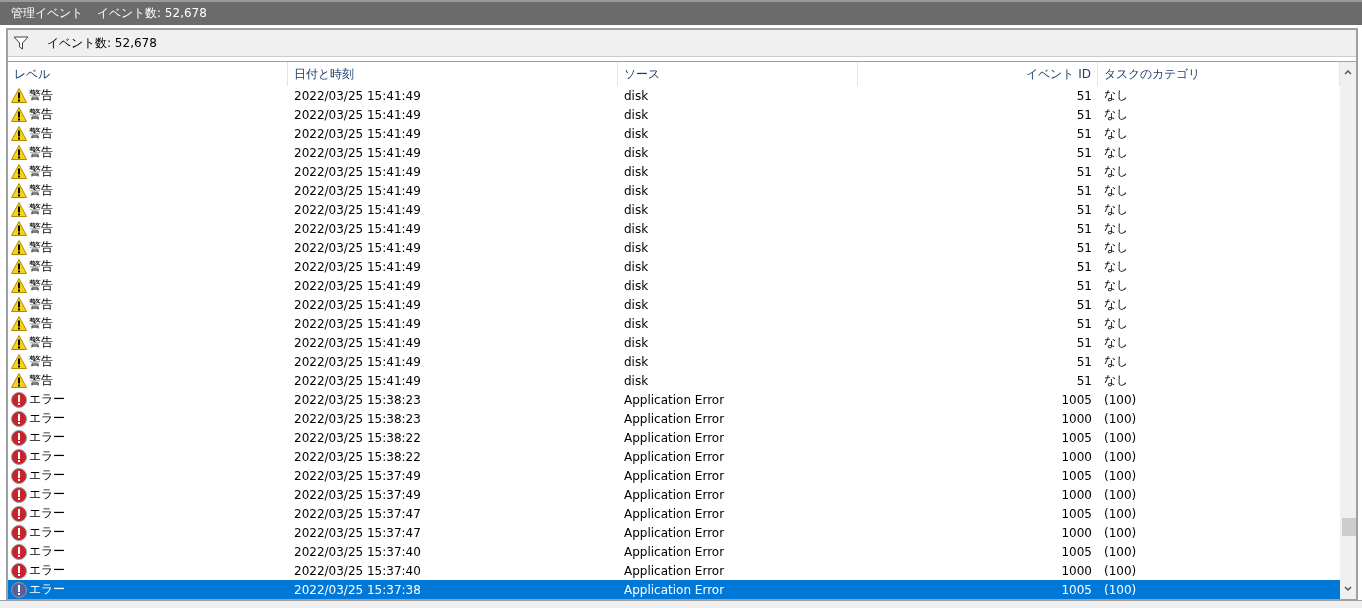 The height and width of the screenshot is (608, 1362). What do you see at coordinates (1349, 527) in the screenshot?
I see `scroll-thumb` at bounding box center [1349, 527].